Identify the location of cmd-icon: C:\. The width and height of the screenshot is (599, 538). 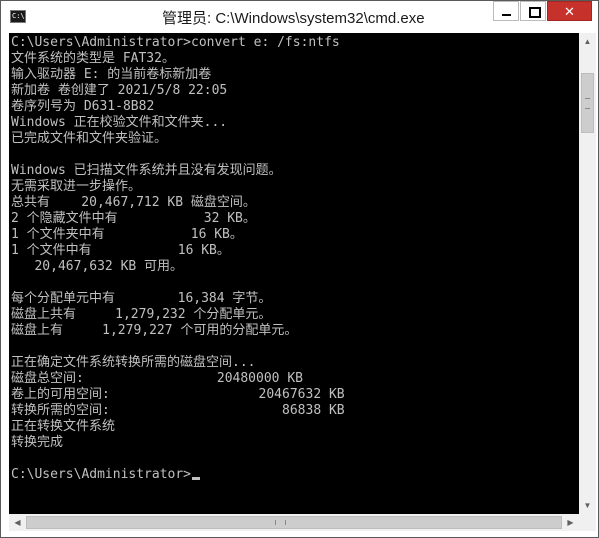
(18, 16).